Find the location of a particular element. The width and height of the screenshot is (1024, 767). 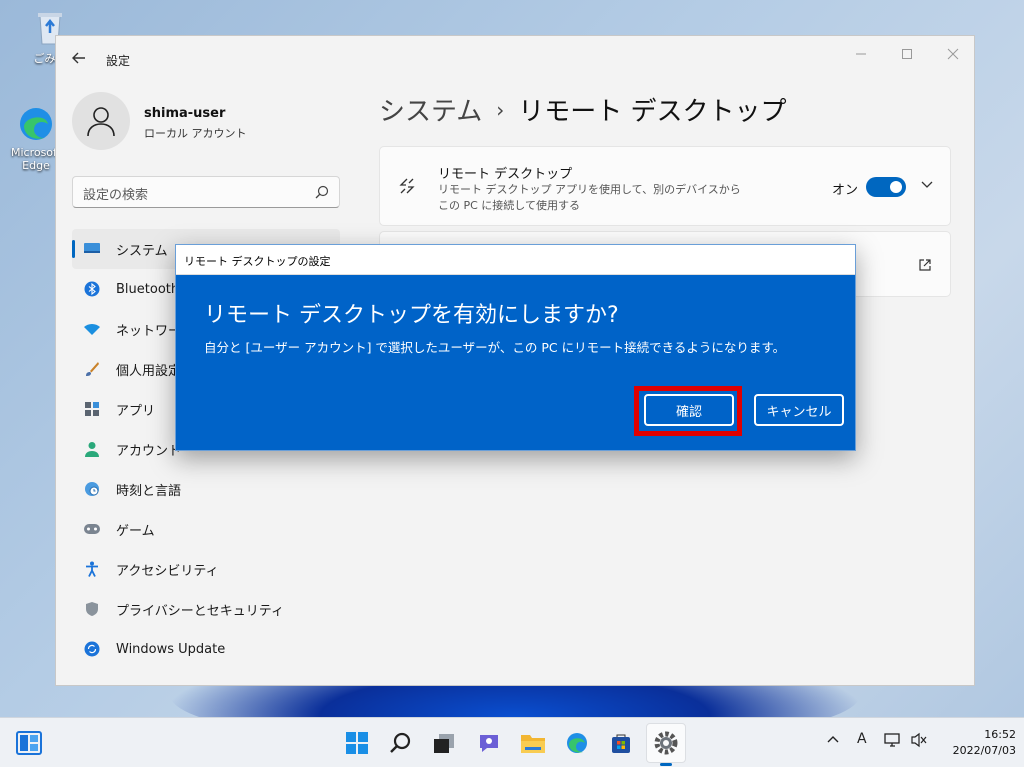

clock-time: 16:52 is located at coordinates (1000, 734).